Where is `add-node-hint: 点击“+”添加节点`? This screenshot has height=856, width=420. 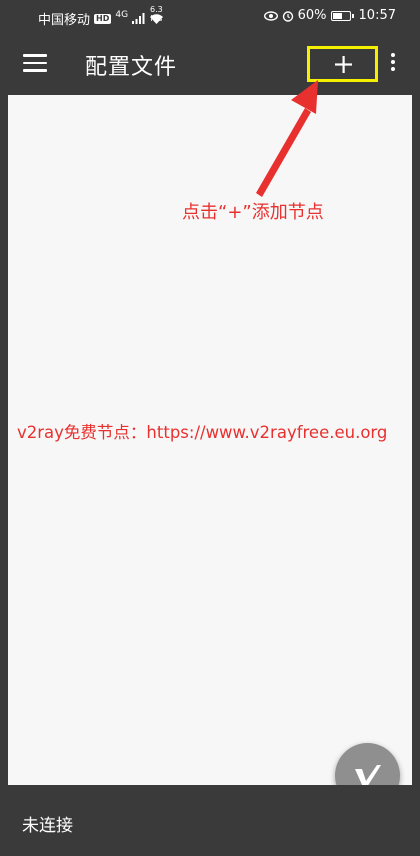
add-node-hint: 点击“+”添加节点 is located at coordinates (253, 212).